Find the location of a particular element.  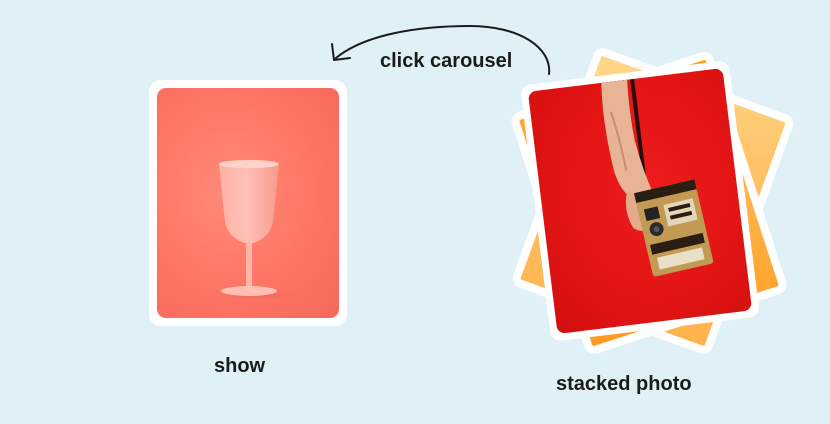

click-carousel-label: click carousel is located at coordinates (446, 61).